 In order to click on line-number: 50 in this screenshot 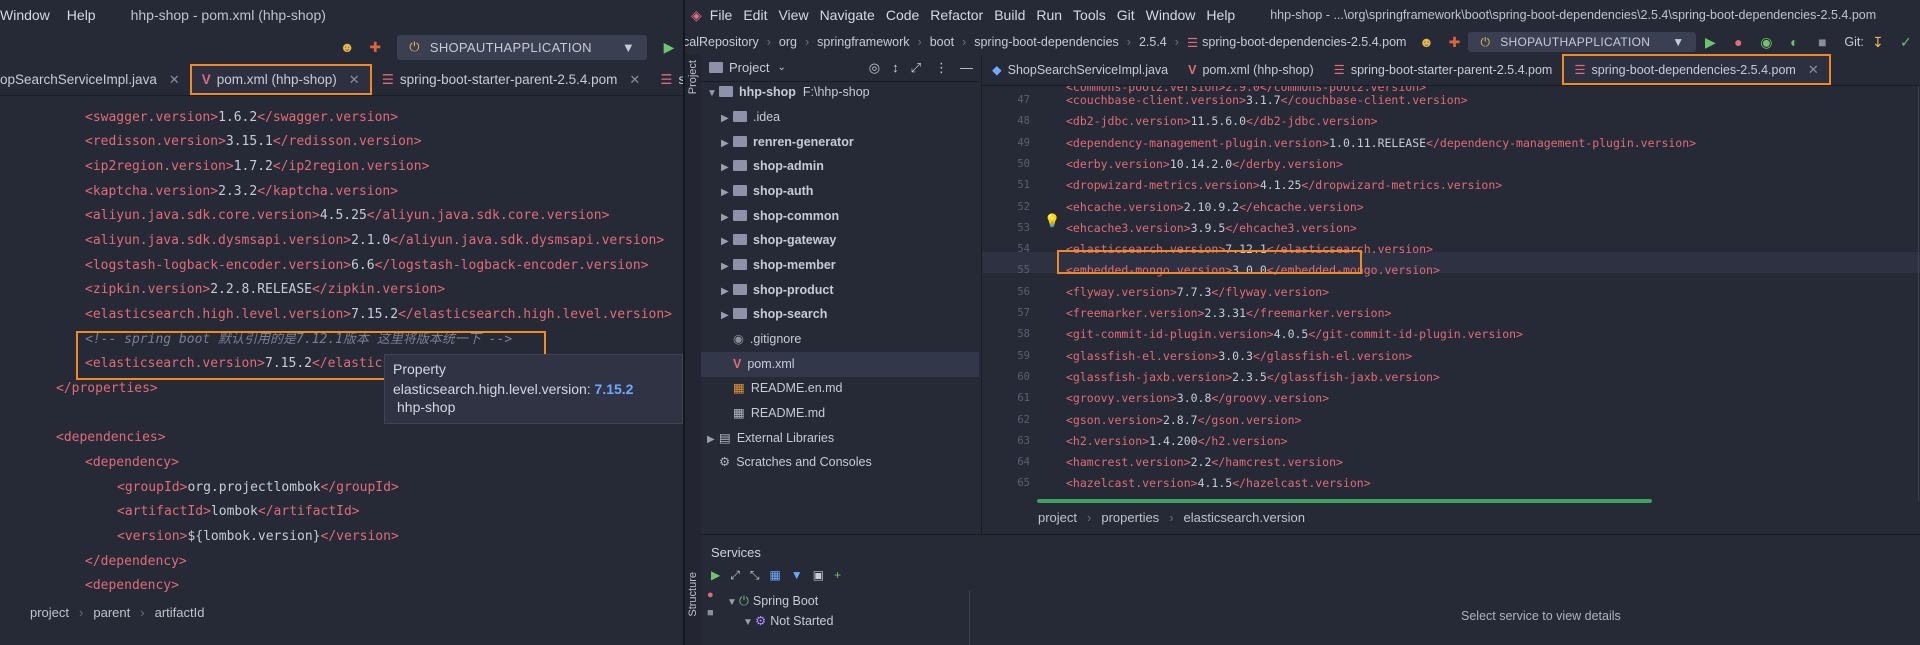, I will do `click(1023, 163)`.